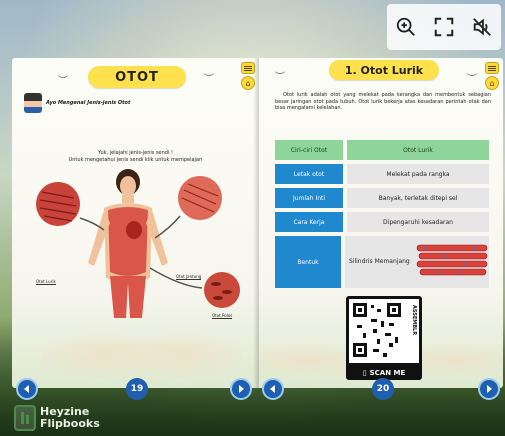 Image resolution: width=505 pixels, height=436 pixels. I want to click on skeletal-muscle-circle, so click(58, 204).